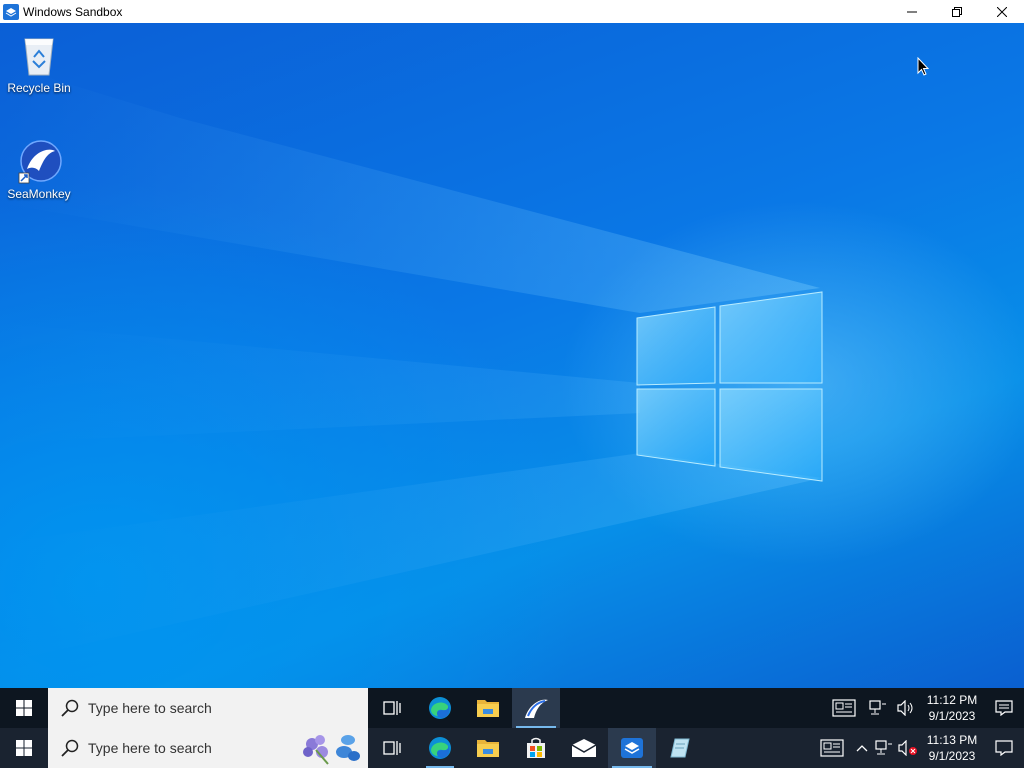 The image size is (1024, 768). Describe the element at coordinates (39, 88) in the screenshot. I see `desktop-icon-label: Recycle Bin` at that location.